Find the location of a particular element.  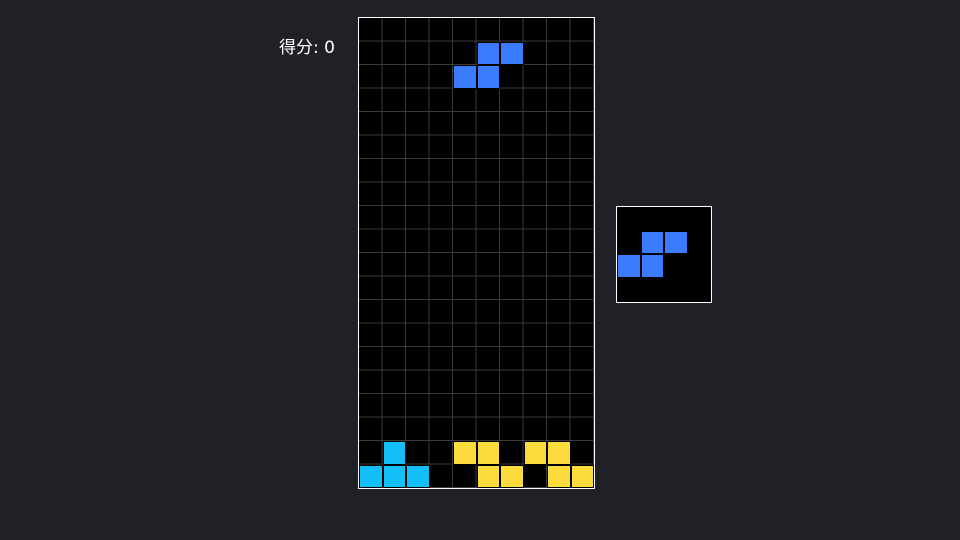

next-piece-area is located at coordinates (664, 254).